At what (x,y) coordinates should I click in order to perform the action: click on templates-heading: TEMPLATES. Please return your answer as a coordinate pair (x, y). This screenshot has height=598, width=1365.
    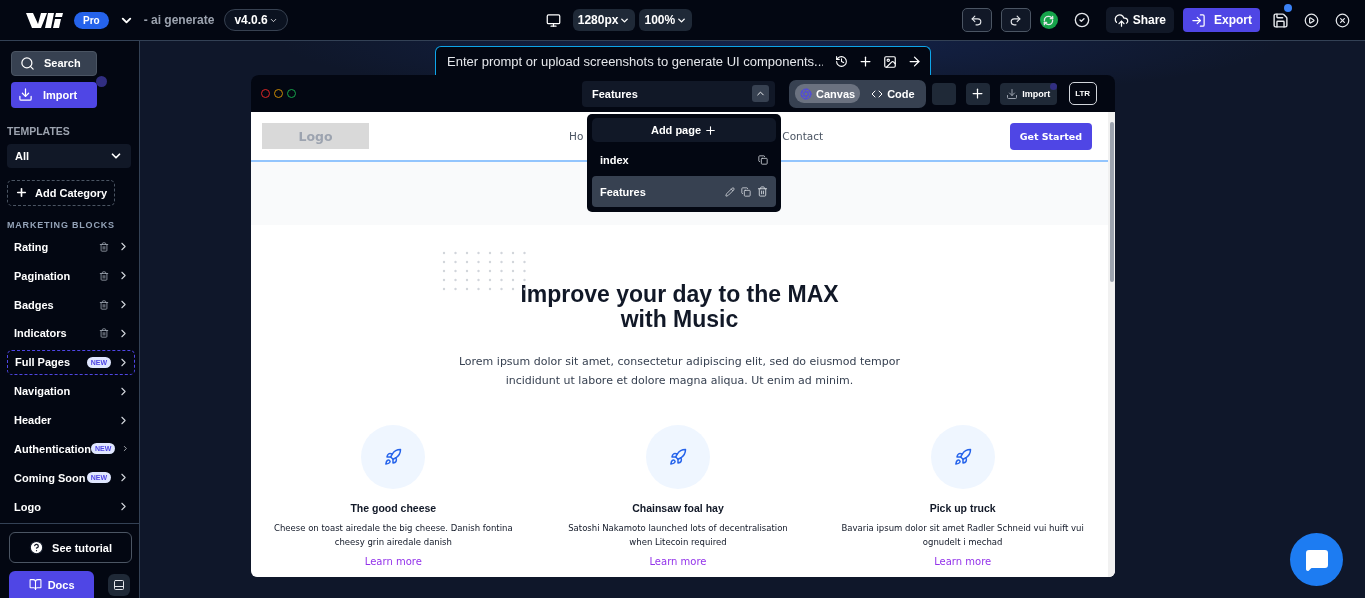
    Looking at the image, I should click on (39, 130).